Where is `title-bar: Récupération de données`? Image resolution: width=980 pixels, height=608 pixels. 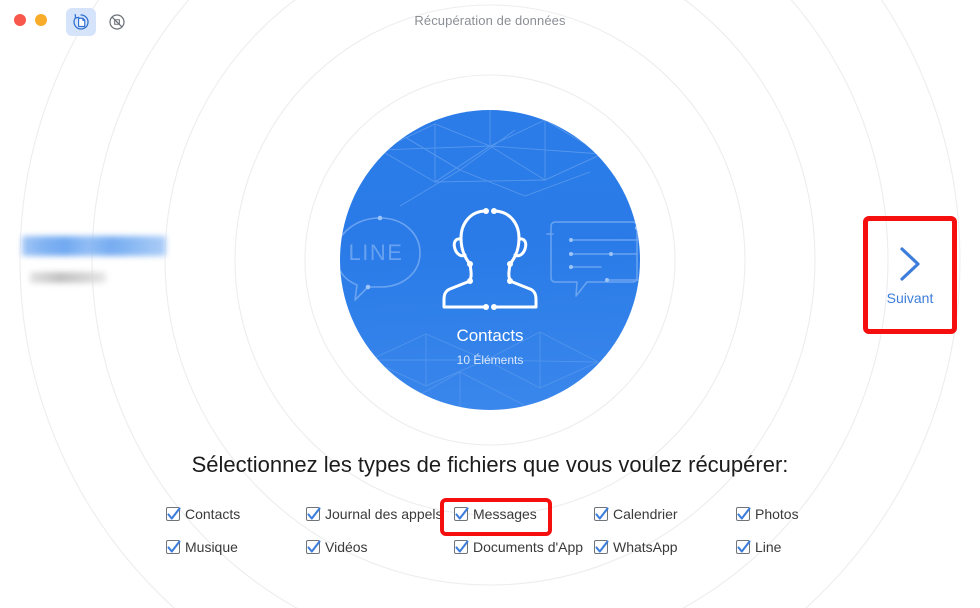 title-bar: Récupération de données is located at coordinates (490, 22).